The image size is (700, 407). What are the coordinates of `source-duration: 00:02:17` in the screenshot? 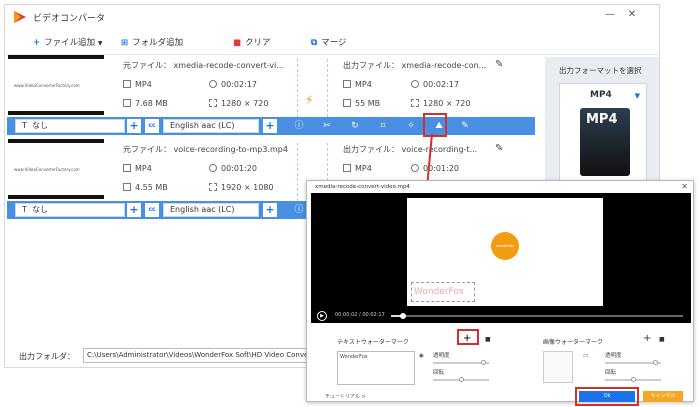 It's located at (239, 84).